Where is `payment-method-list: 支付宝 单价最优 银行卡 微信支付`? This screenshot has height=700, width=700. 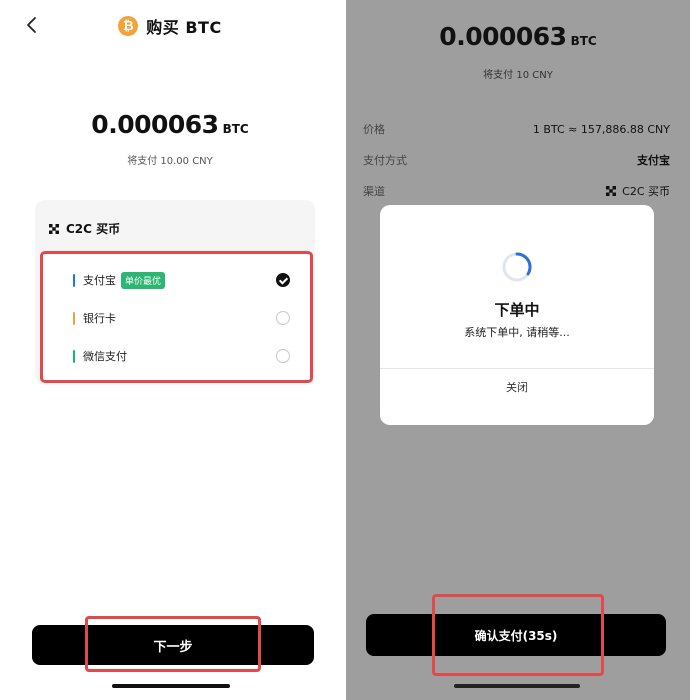 payment-method-list: 支付宝 单价最优 银行卡 微信支付 is located at coordinates (176, 317).